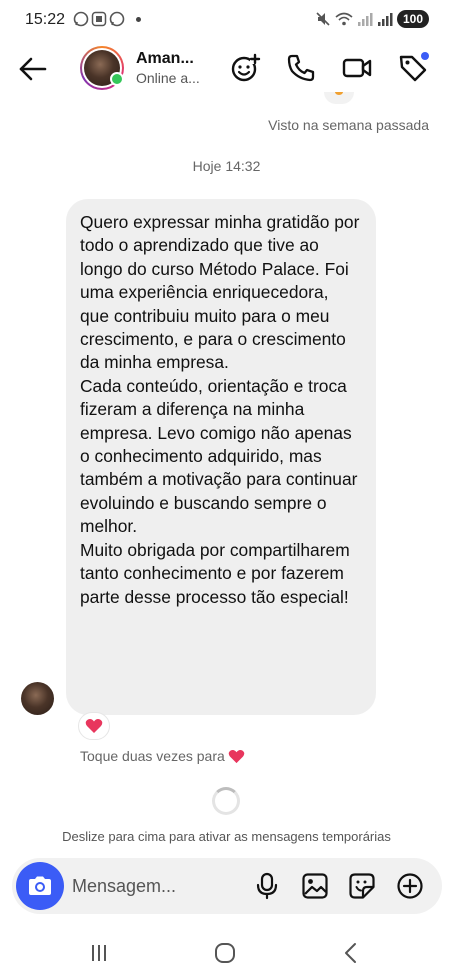 The height and width of the screenshot is (980, 453). I want to click on app-notification-icon, so click(99, 19).